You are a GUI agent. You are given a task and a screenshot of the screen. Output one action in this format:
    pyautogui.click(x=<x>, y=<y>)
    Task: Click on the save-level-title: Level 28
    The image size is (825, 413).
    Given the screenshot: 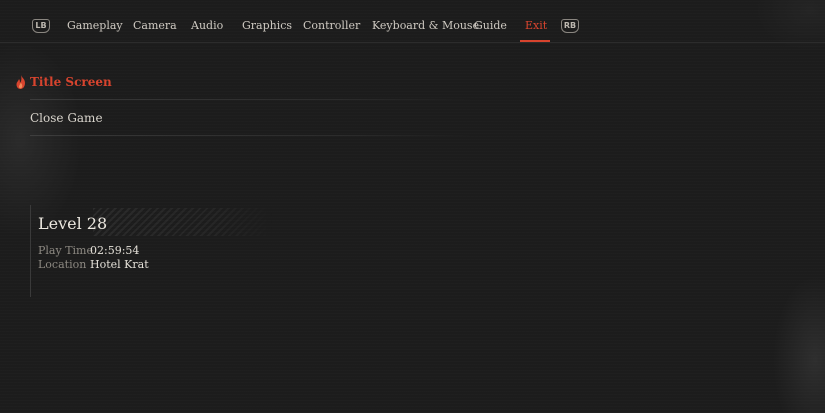 What is the action you would take?
    pyautogui.click(x=73, y=223)
    